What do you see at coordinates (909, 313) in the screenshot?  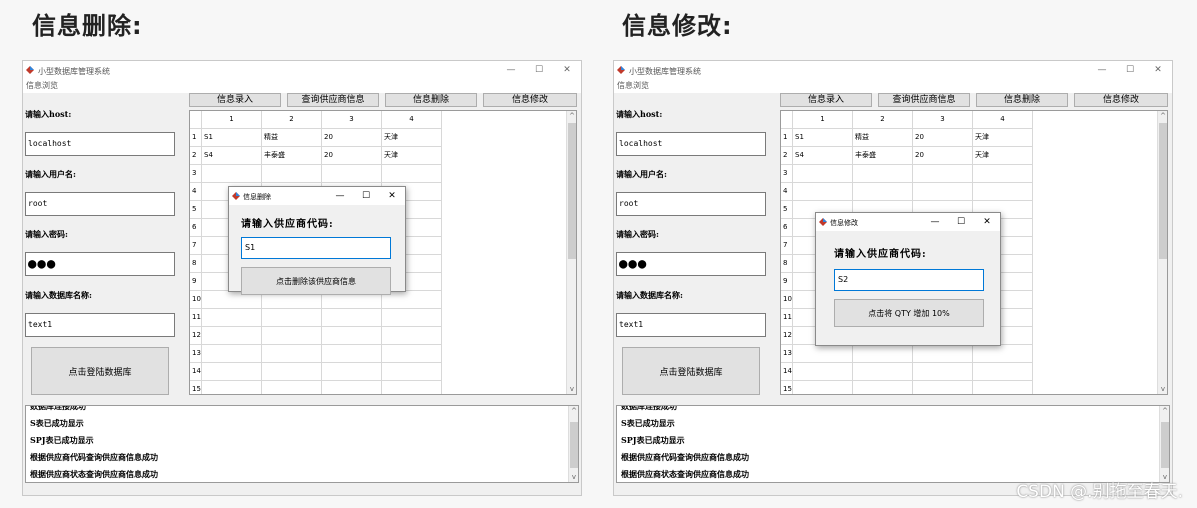 I see `increase-qty-button: 点击将 QTY 增加 10%` at bounding box center [909, 313].